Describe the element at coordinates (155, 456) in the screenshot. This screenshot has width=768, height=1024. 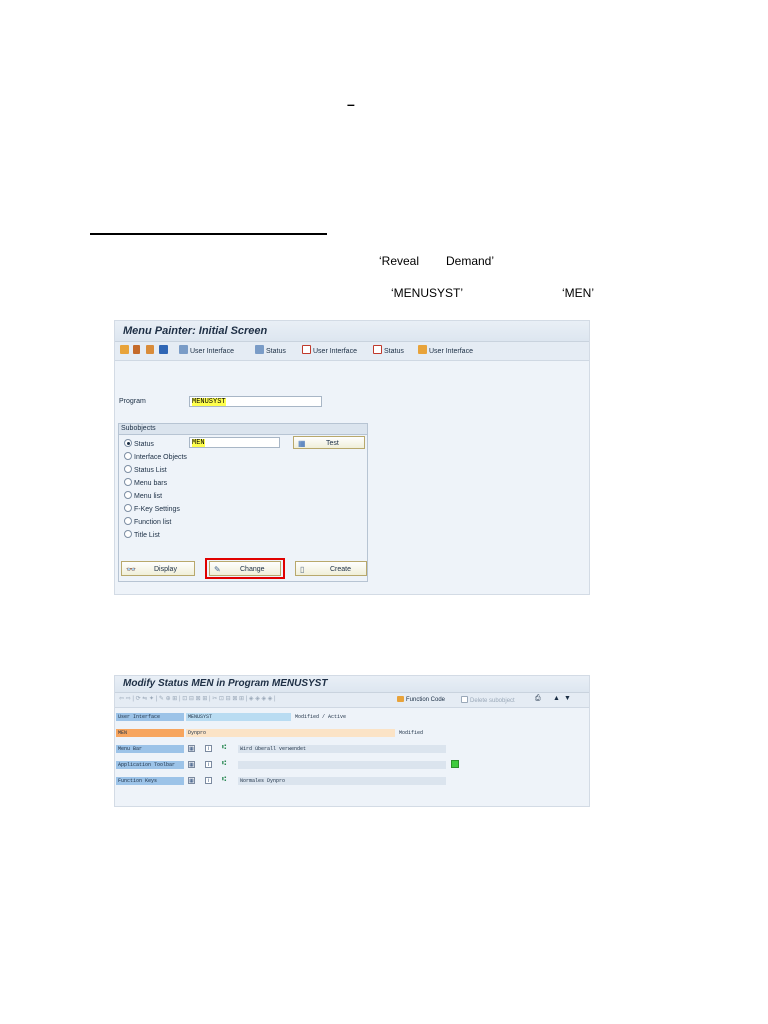
I see `radio-interface-objects: Interface Objects` at that location.